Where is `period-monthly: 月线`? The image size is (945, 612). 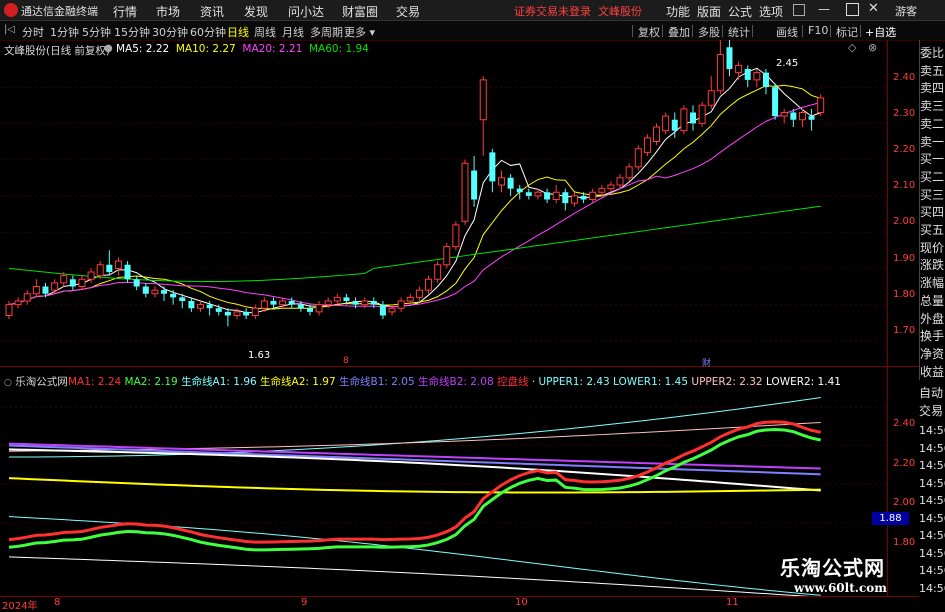
period-monthly: 月线 is located at coordinates (293, 32).